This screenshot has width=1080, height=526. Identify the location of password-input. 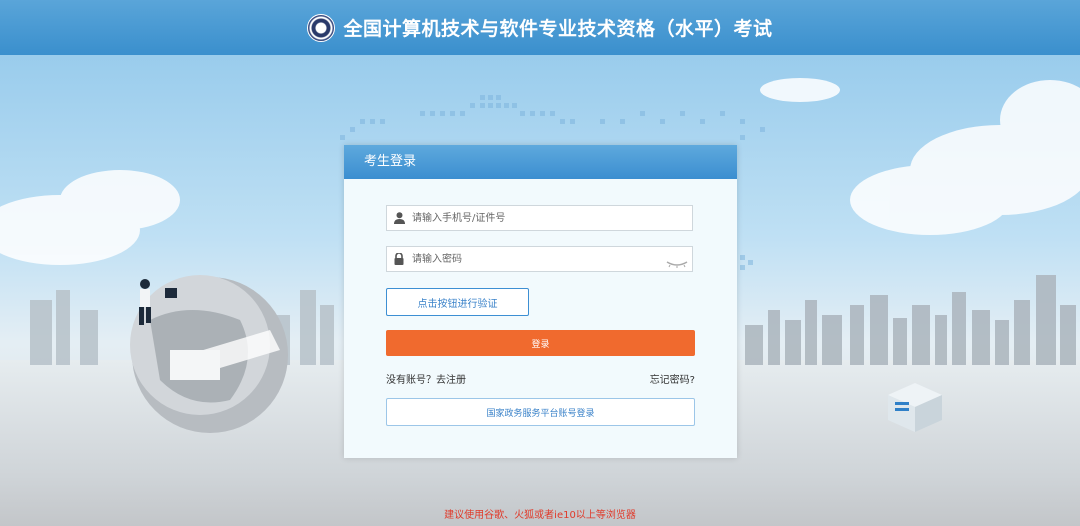
(538, 259).